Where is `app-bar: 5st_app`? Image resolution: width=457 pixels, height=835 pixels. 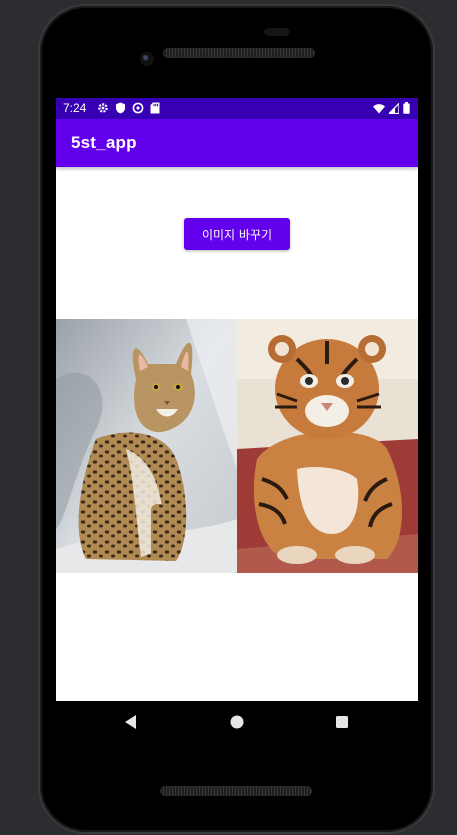
app-bar: 5st_app is located at coordinates (237, 143).